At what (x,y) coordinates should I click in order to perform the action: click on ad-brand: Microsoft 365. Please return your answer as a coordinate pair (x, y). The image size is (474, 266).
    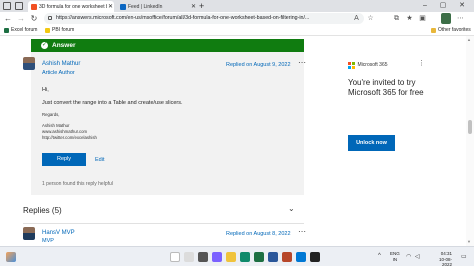
    Looking at the image, I should click on (368, 65).